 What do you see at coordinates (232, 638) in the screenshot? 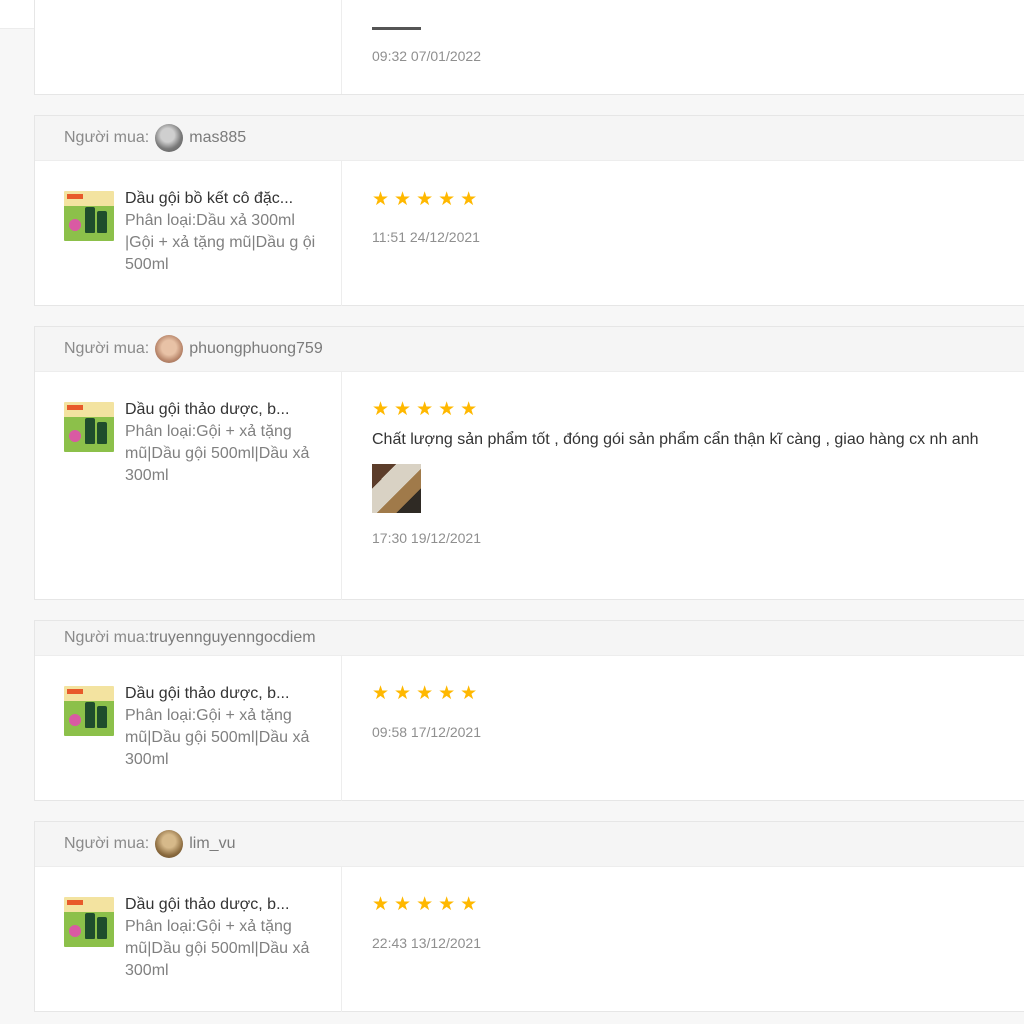
I see `buyer-username: truyennguyenngocdiem` at bounding box center [232, 638].